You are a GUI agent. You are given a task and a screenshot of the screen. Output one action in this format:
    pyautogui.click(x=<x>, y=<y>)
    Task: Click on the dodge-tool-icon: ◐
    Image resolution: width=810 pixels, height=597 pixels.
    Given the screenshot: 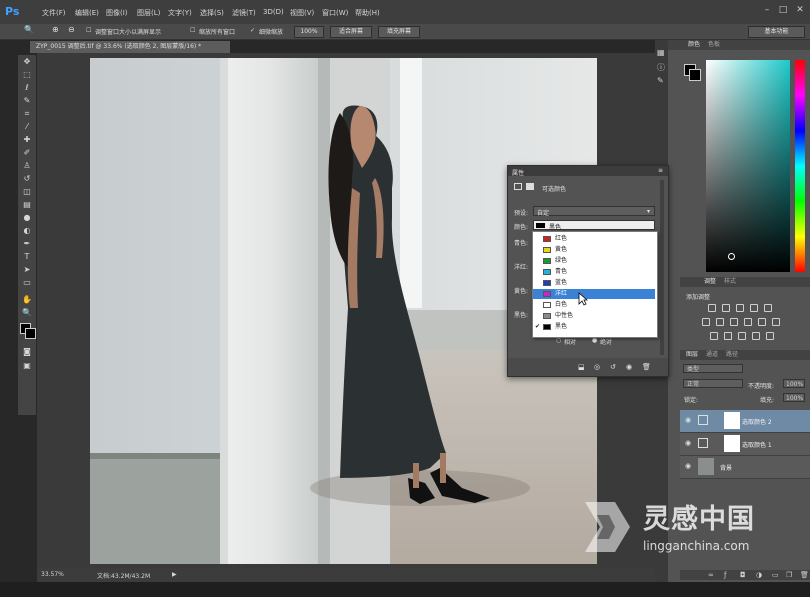 What is the action you would take?
    pyautogui.click(x=27, y=231)
    